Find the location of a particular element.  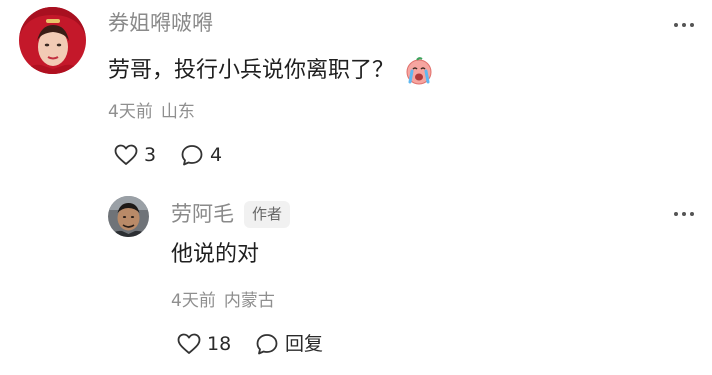

reply-text: 他说的对 is located at coordinates (215, 254).